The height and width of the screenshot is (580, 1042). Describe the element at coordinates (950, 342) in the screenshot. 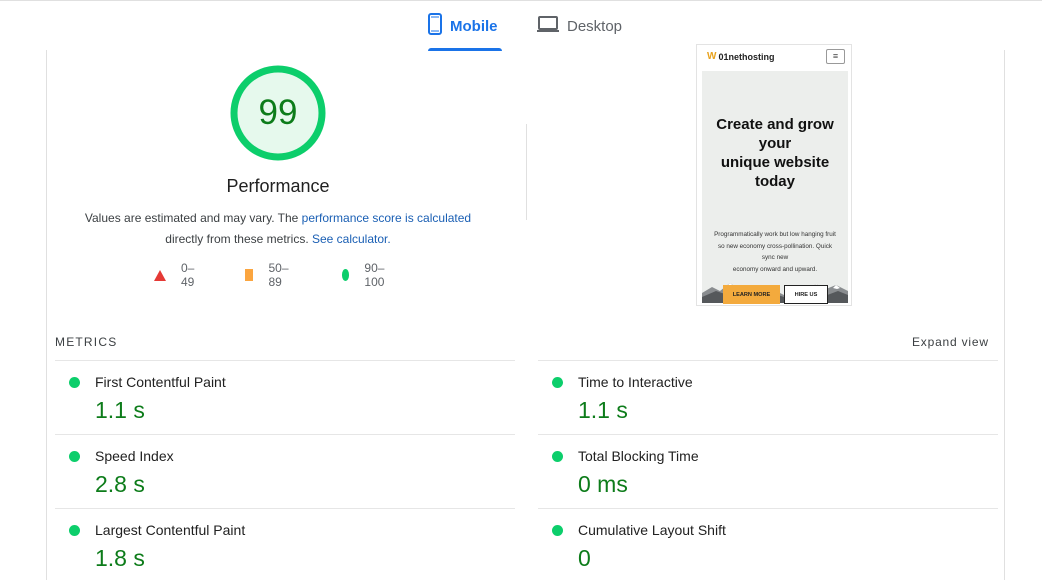

I see `expand-view-button: Expand view` at that location.